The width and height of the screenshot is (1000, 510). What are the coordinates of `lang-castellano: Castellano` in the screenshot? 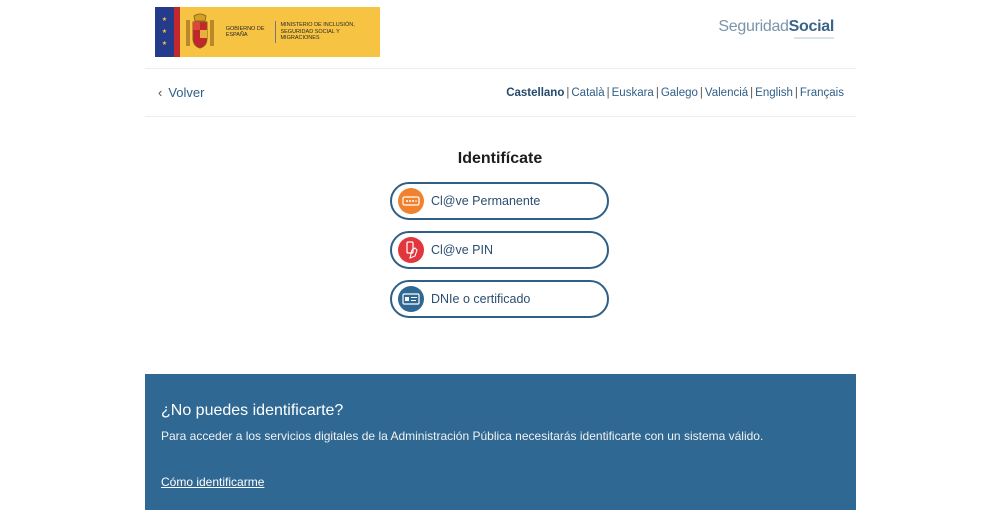 It's located at (535, 93).